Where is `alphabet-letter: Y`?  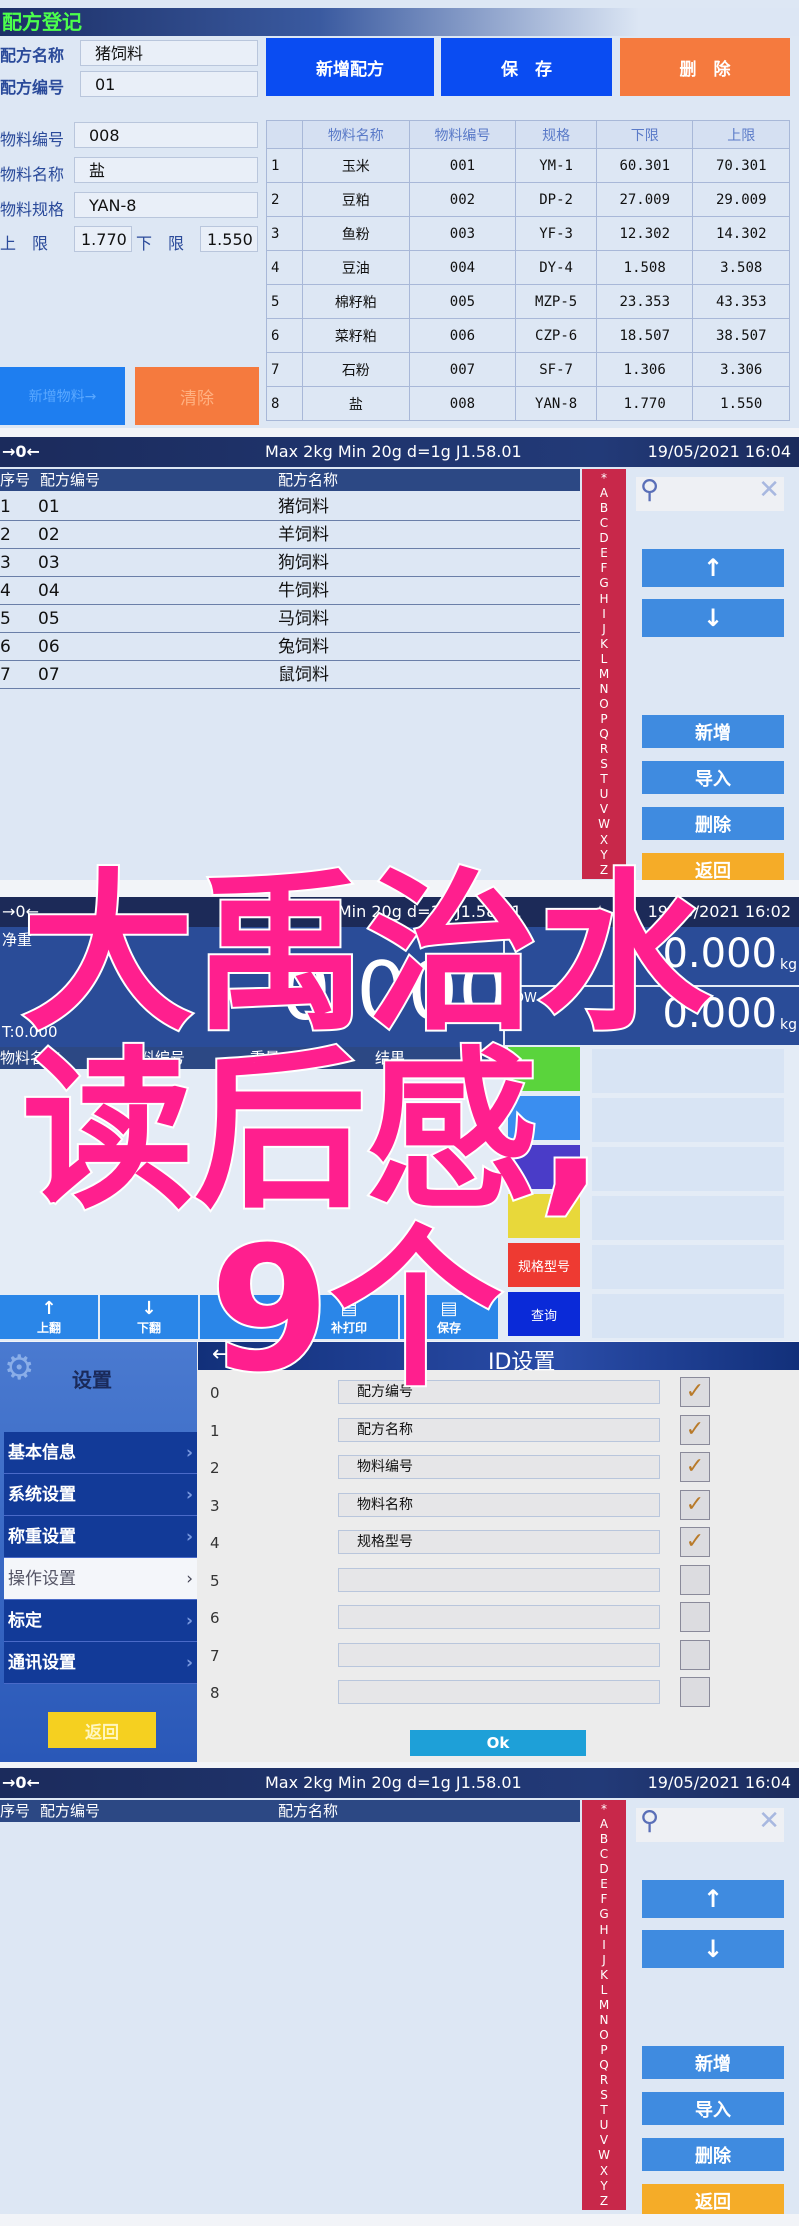 alphabet-letter: Y is located at coordinates (604, 2186).